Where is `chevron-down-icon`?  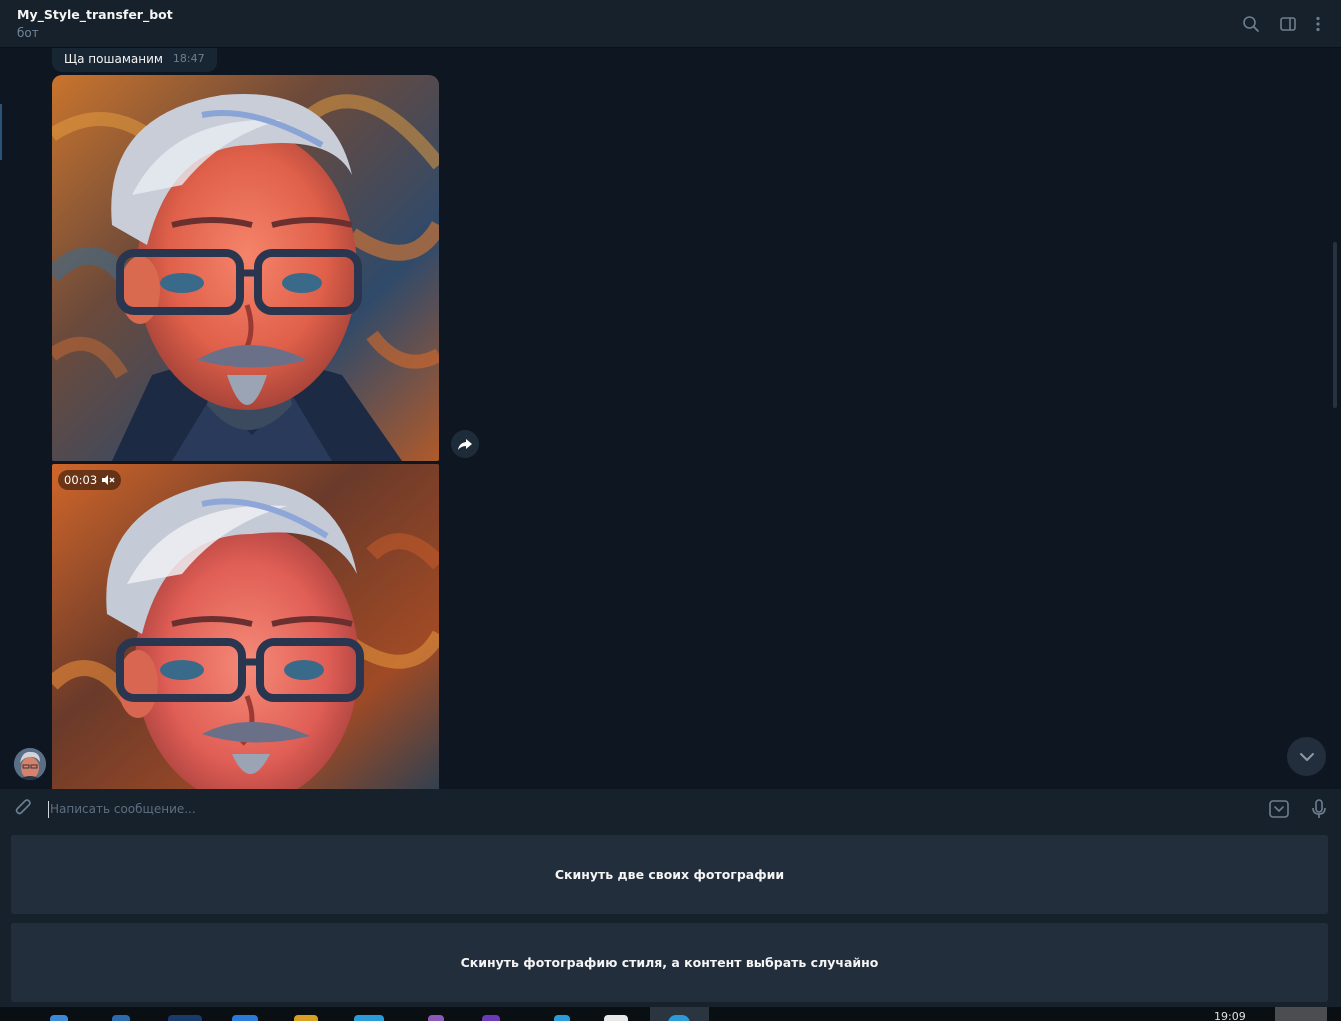 chevron-down-icon is located at coordinates (1306, 756).